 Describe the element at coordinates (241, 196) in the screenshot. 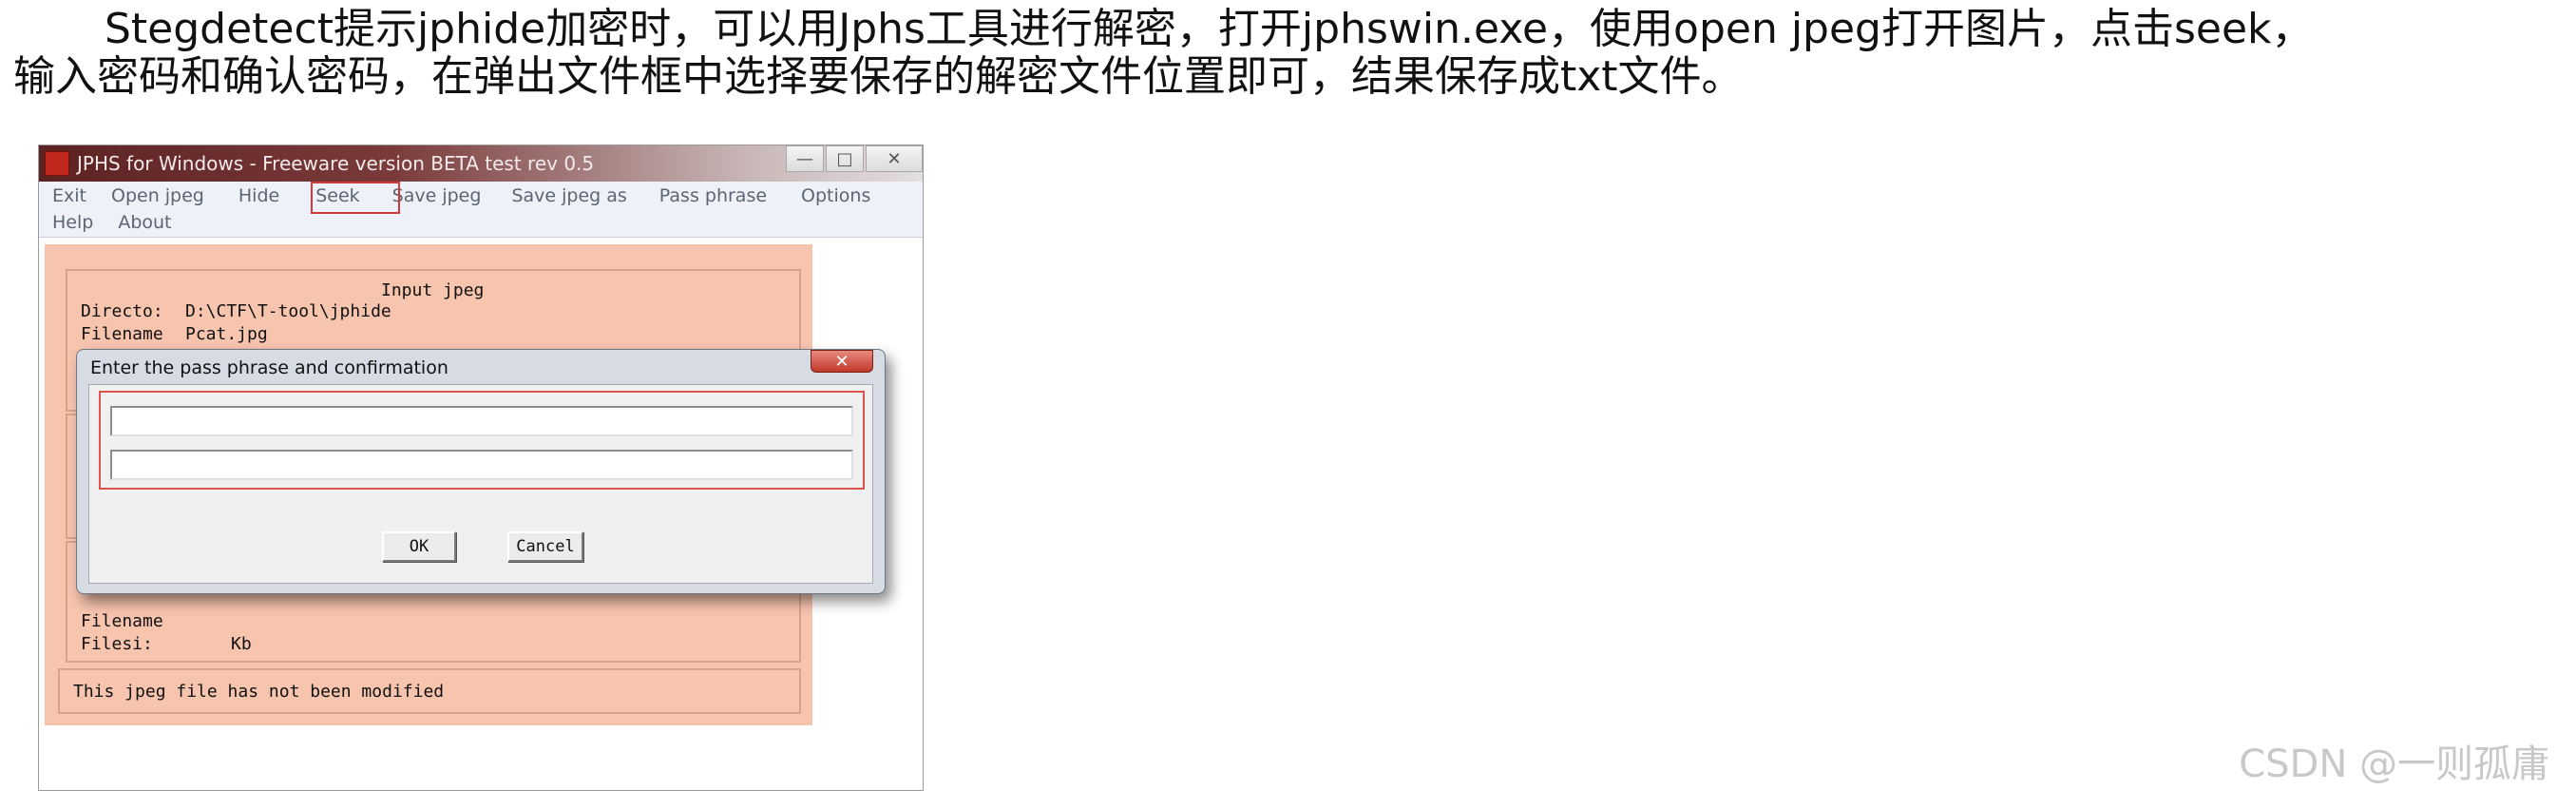

I see `menu-hide: Hide` at that location.